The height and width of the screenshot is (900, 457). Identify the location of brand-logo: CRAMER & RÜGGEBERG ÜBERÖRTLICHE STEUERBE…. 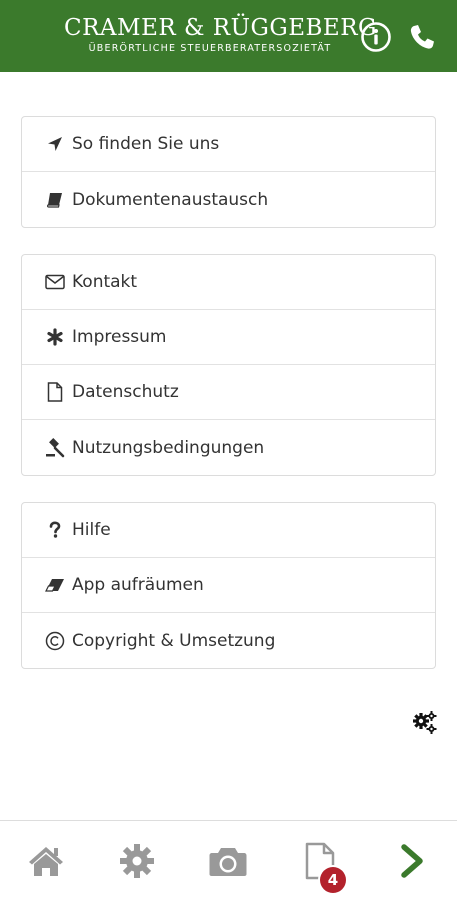
(220, 34).